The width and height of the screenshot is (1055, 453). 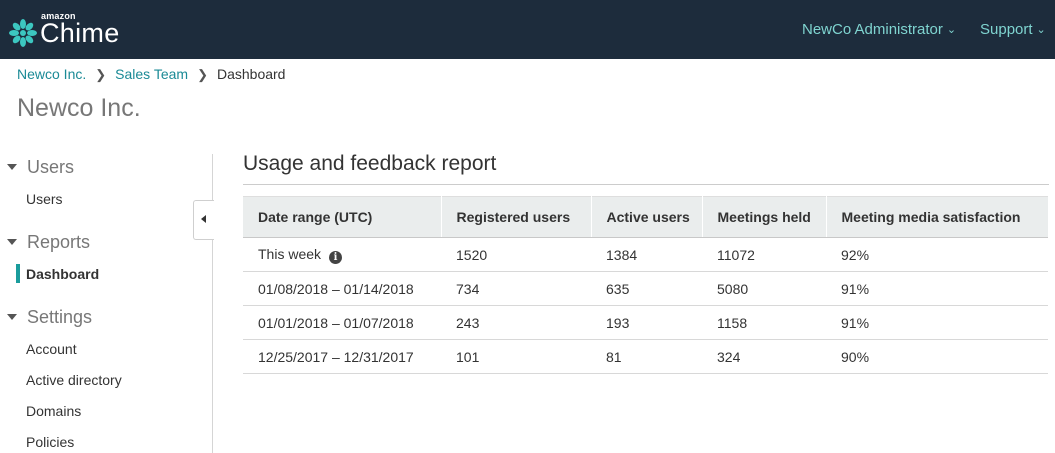 I want to click on table-row: 01/08/2018 – 01/14/2018 734 635 5080 91%, so click(x=645, y=288).